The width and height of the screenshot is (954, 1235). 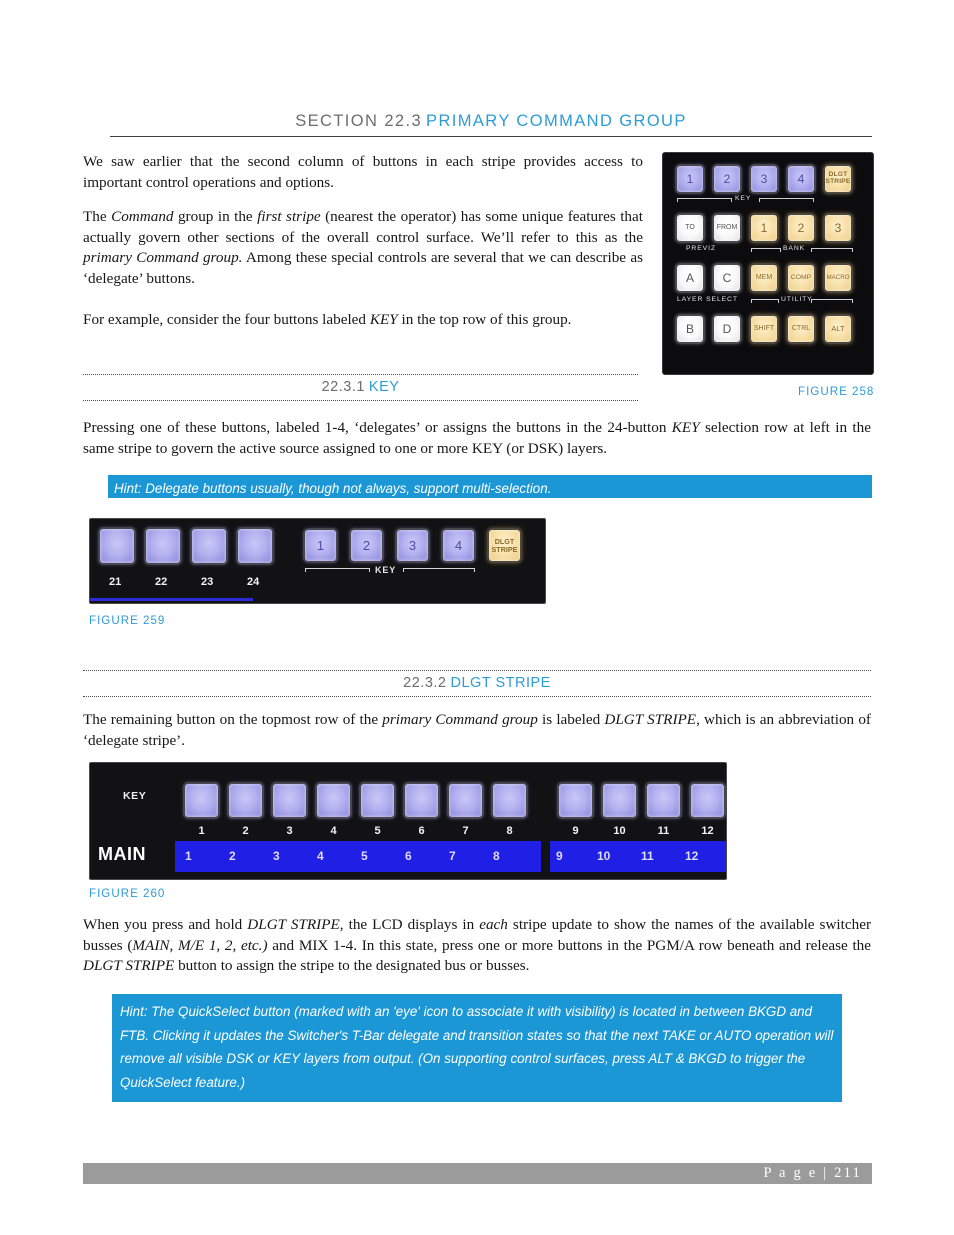 I want to click on button-number-6: 6, so click(x=421, y=831).